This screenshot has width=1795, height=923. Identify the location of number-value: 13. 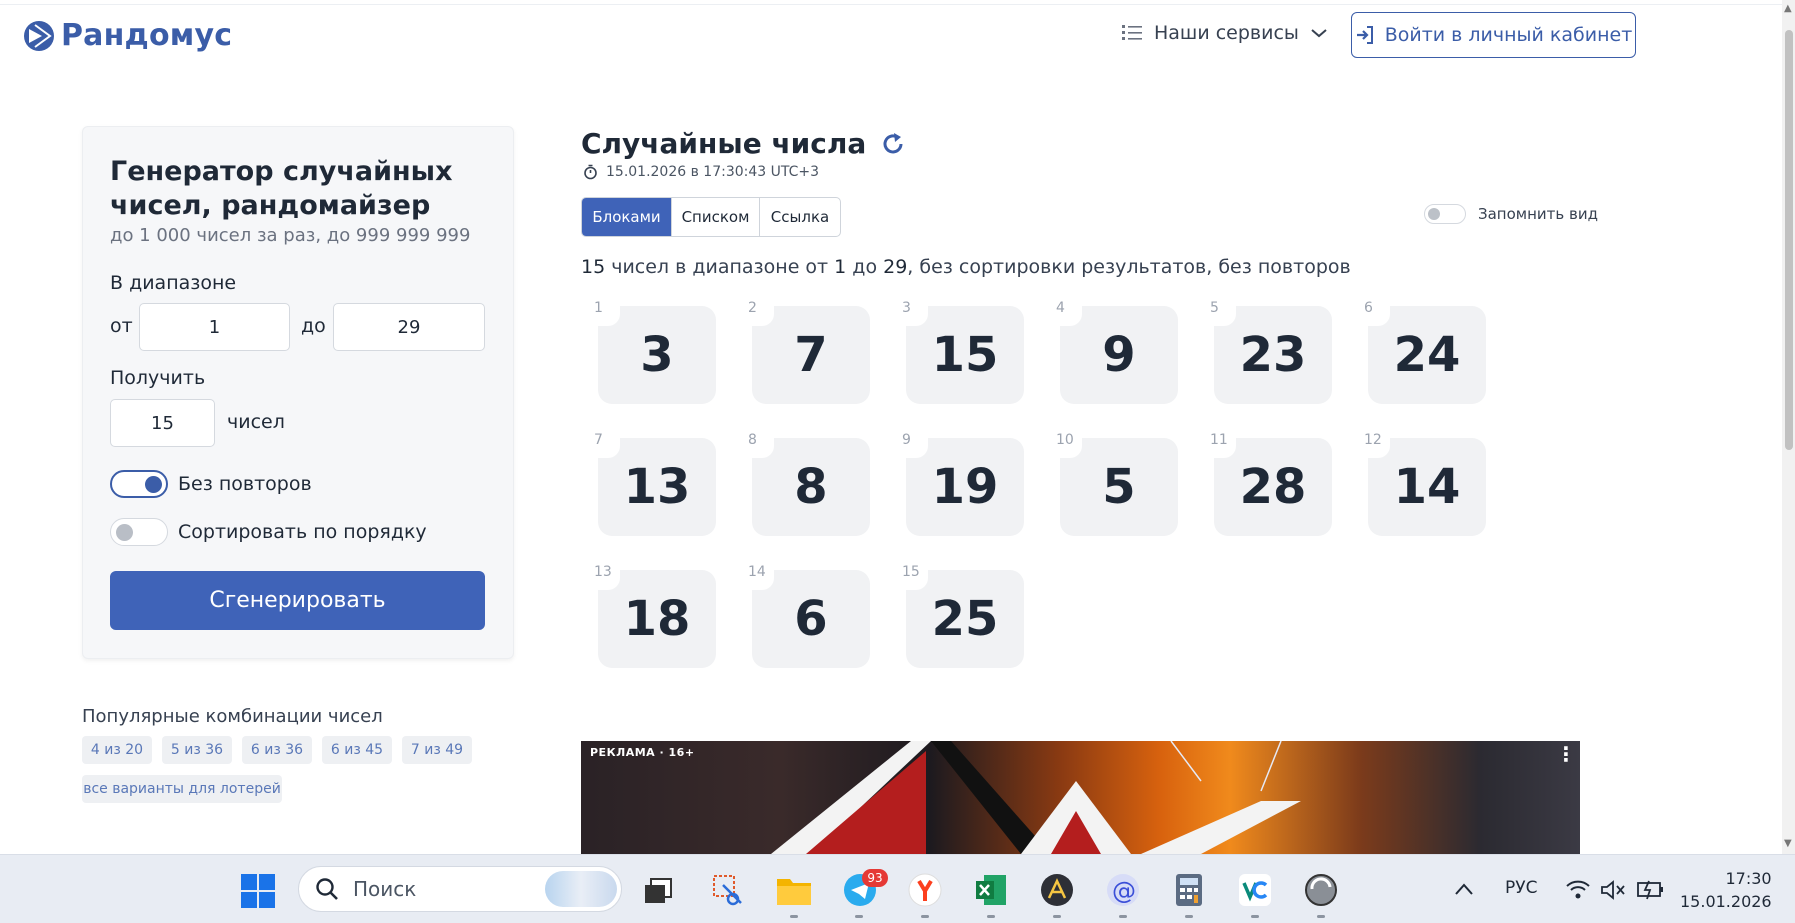
(657, 487).